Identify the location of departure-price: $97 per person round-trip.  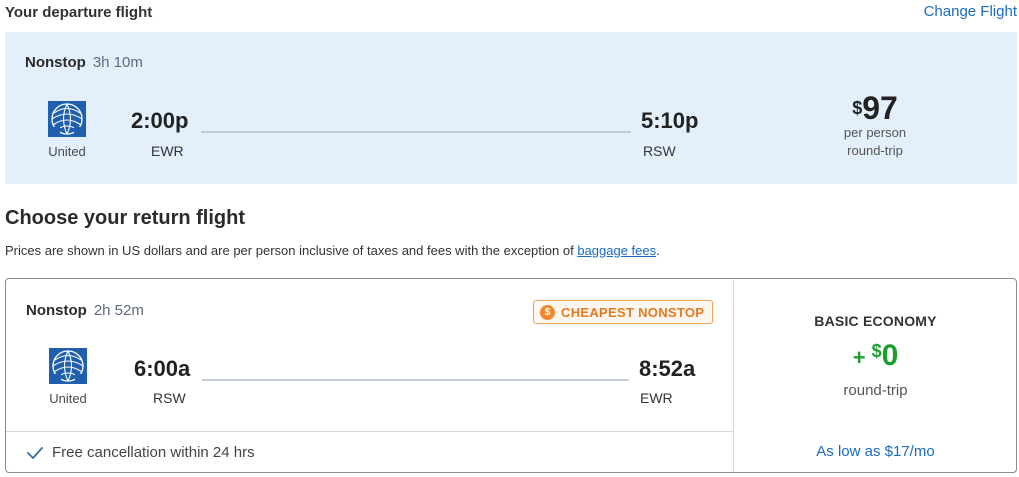
(875, 126).